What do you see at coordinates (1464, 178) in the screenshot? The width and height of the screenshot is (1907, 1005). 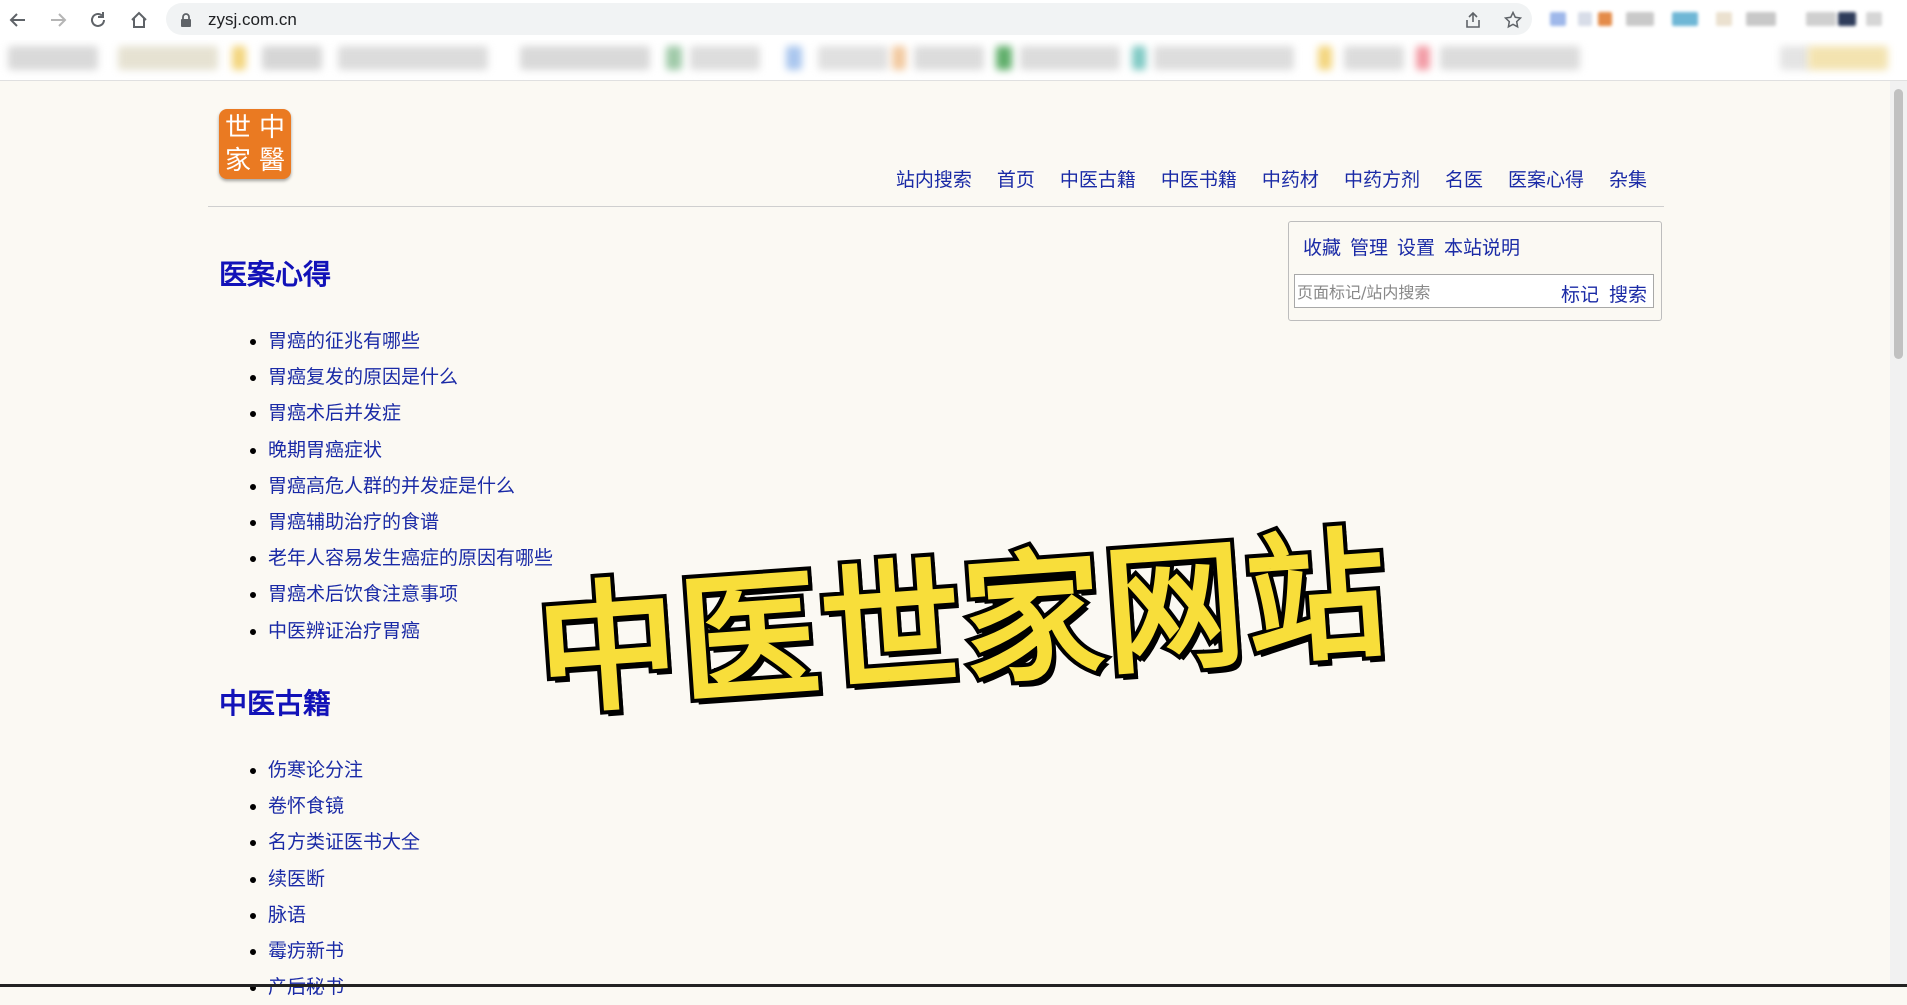 I see `nav-famous-doctors: 名医` at bounding box center [1464, 178].